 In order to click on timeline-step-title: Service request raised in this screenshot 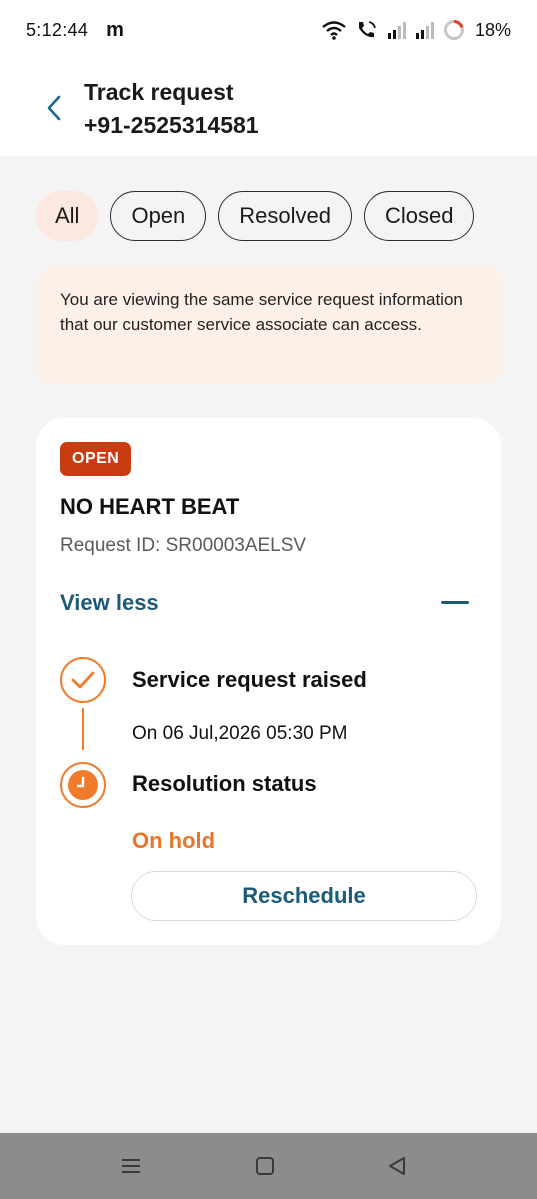, I will do `click(249, 679)`.